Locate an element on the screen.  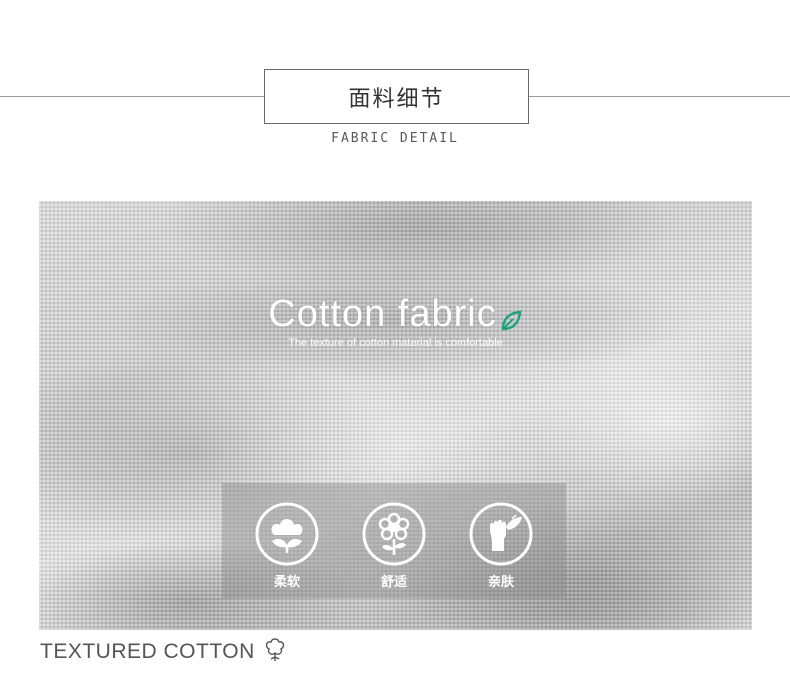
cotton-heading-text: Cotton fabric is located at coordinates (382, 314).